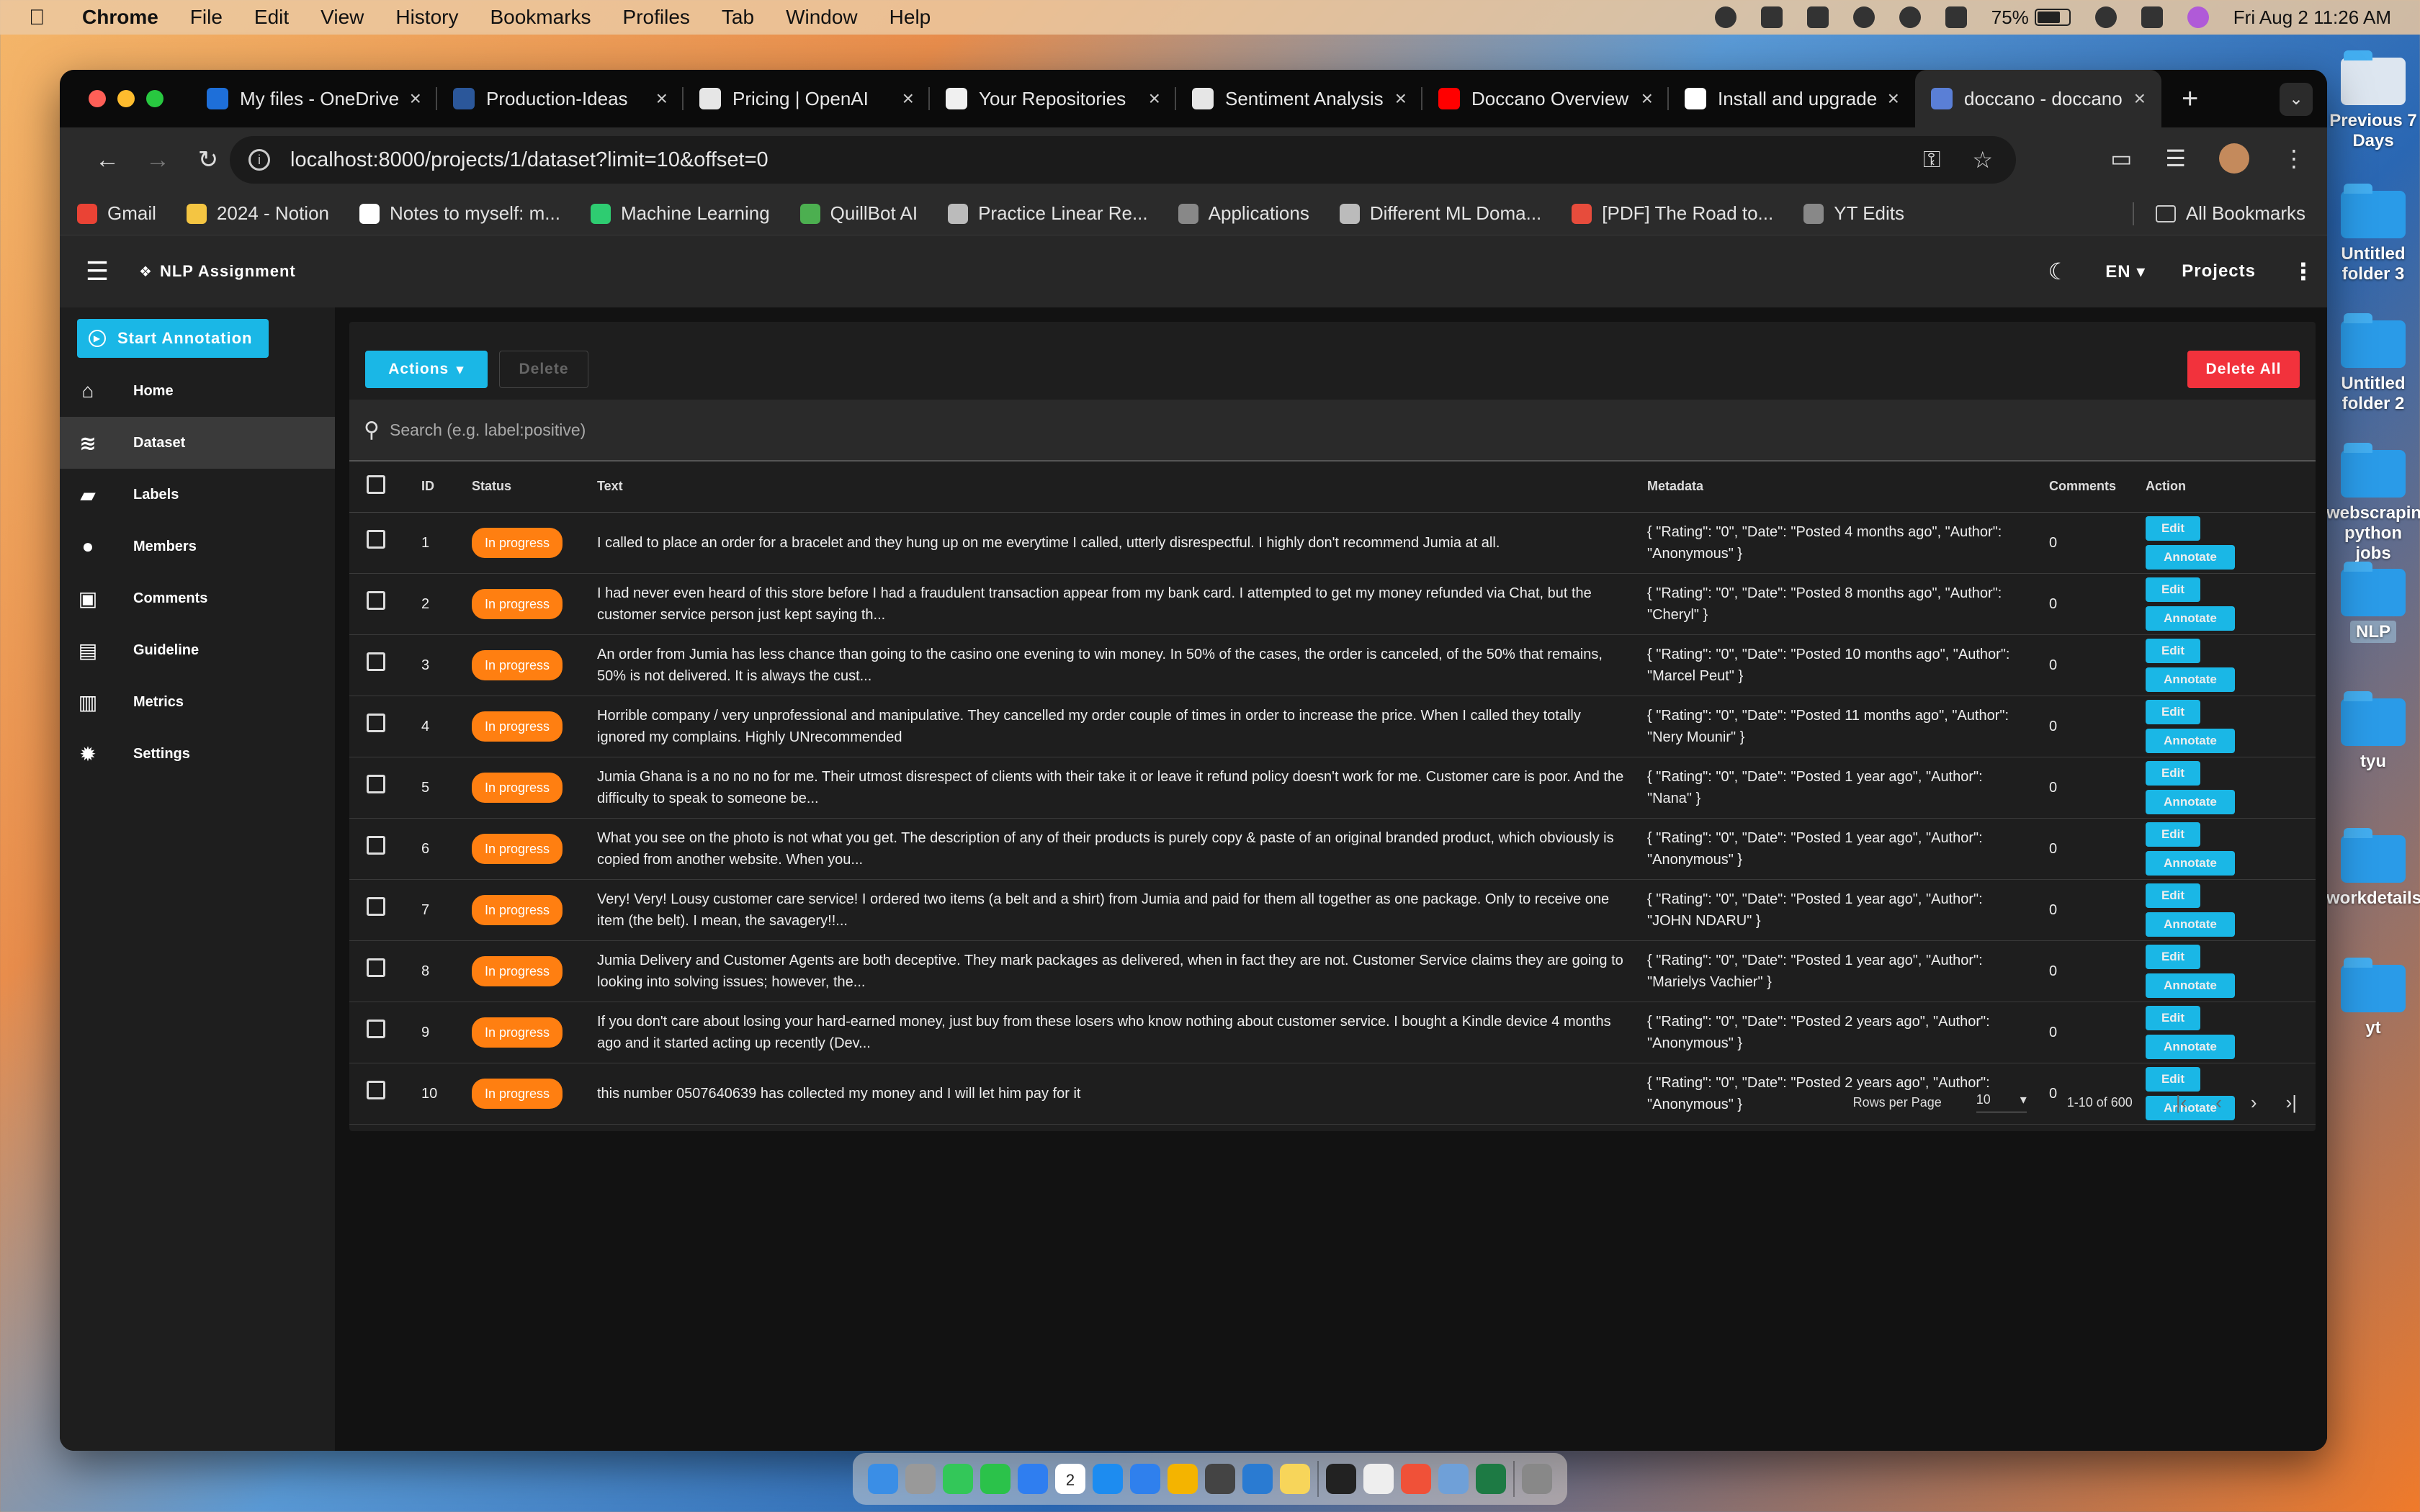 The width and height of the screenshot is (2420, 1512). I want to click on play-icon, so click(1910, 17).